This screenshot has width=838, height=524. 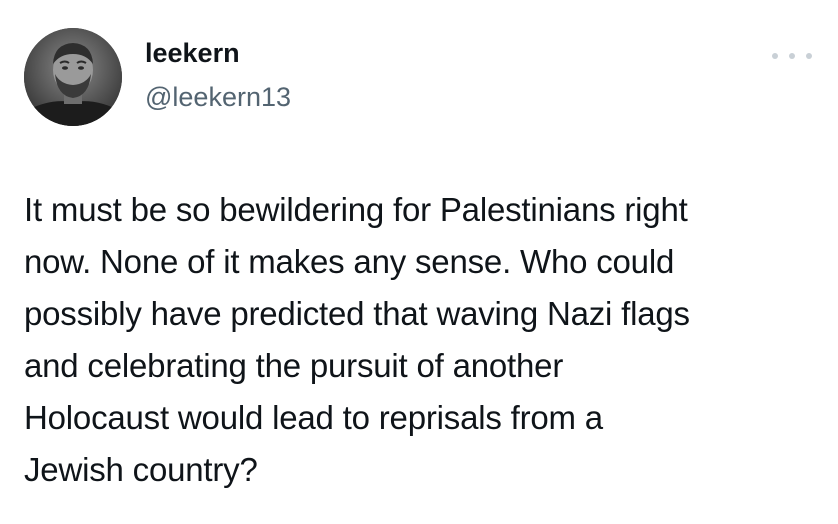 I want to click on more-icon, so click(x=792, y=56).